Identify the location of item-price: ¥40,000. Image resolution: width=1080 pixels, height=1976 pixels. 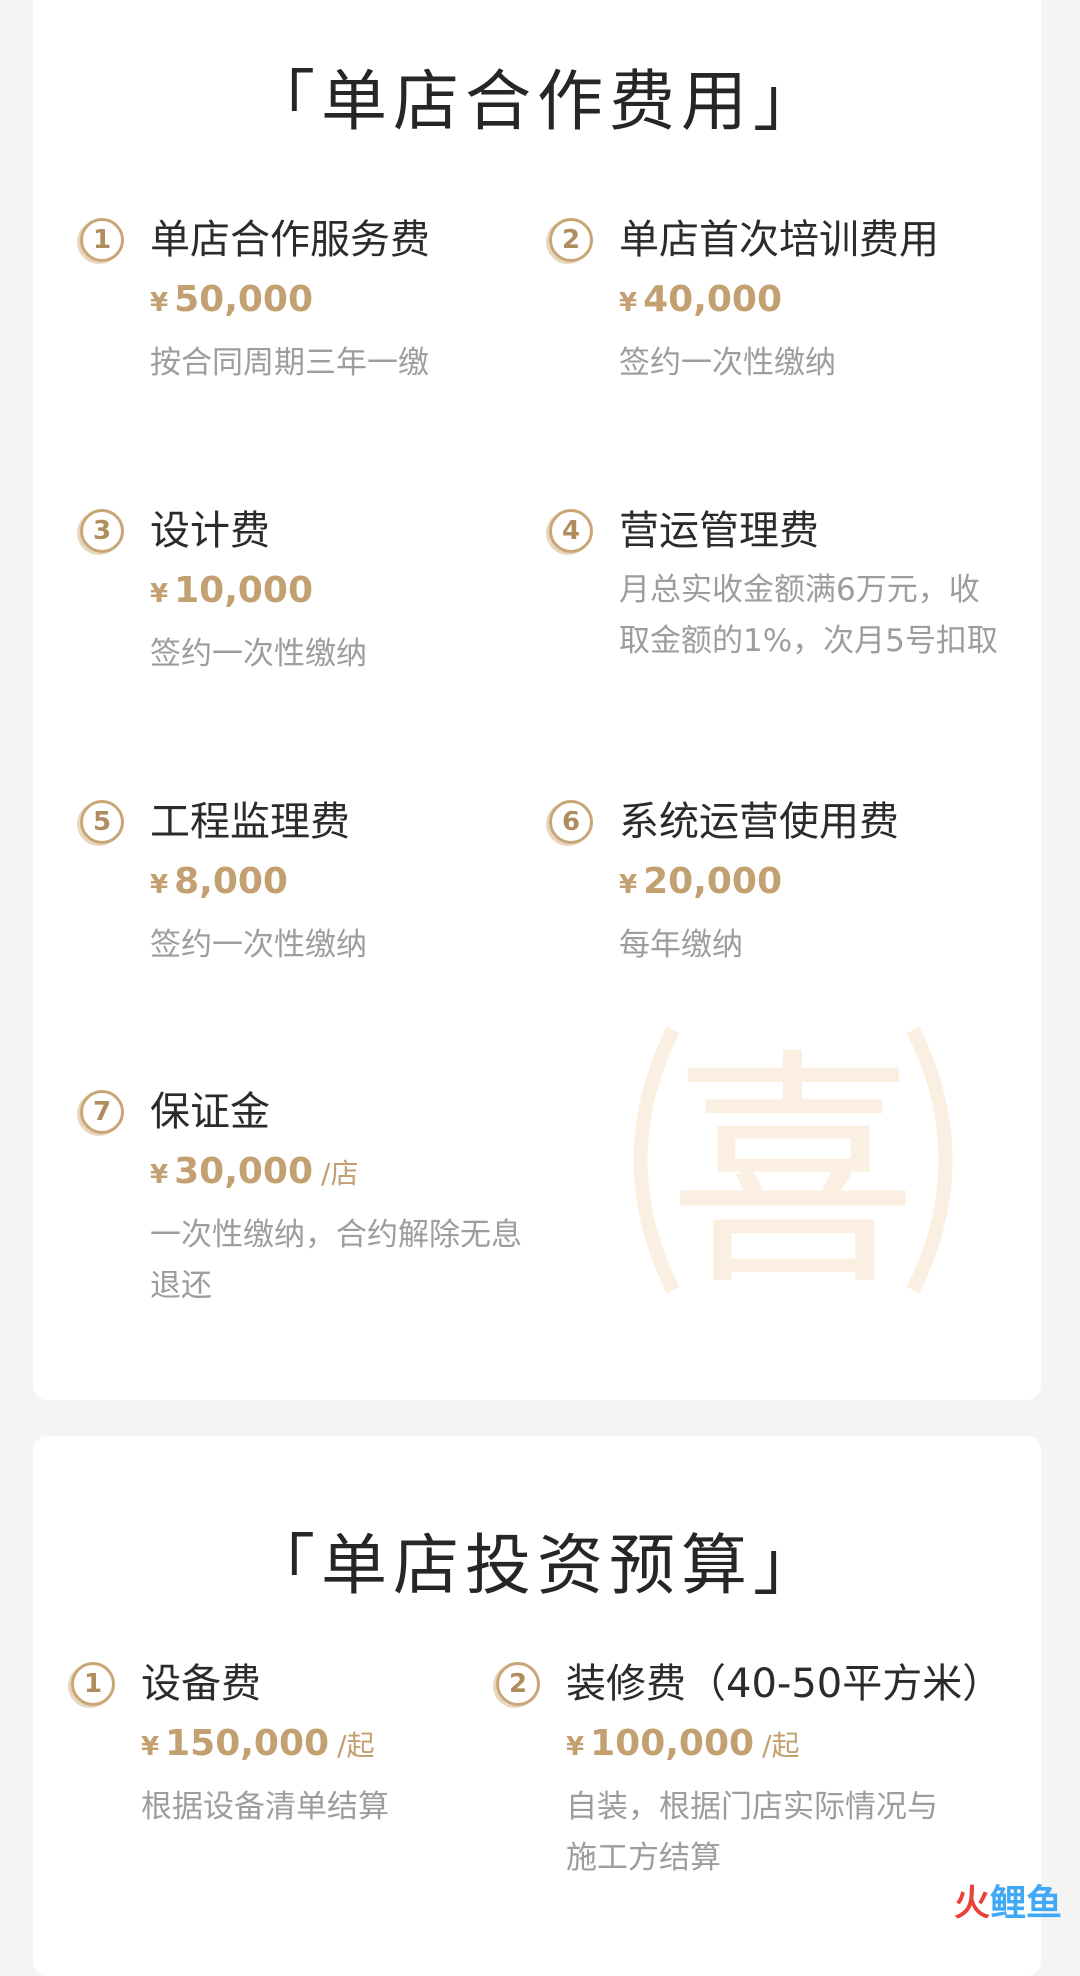
(700, 301).